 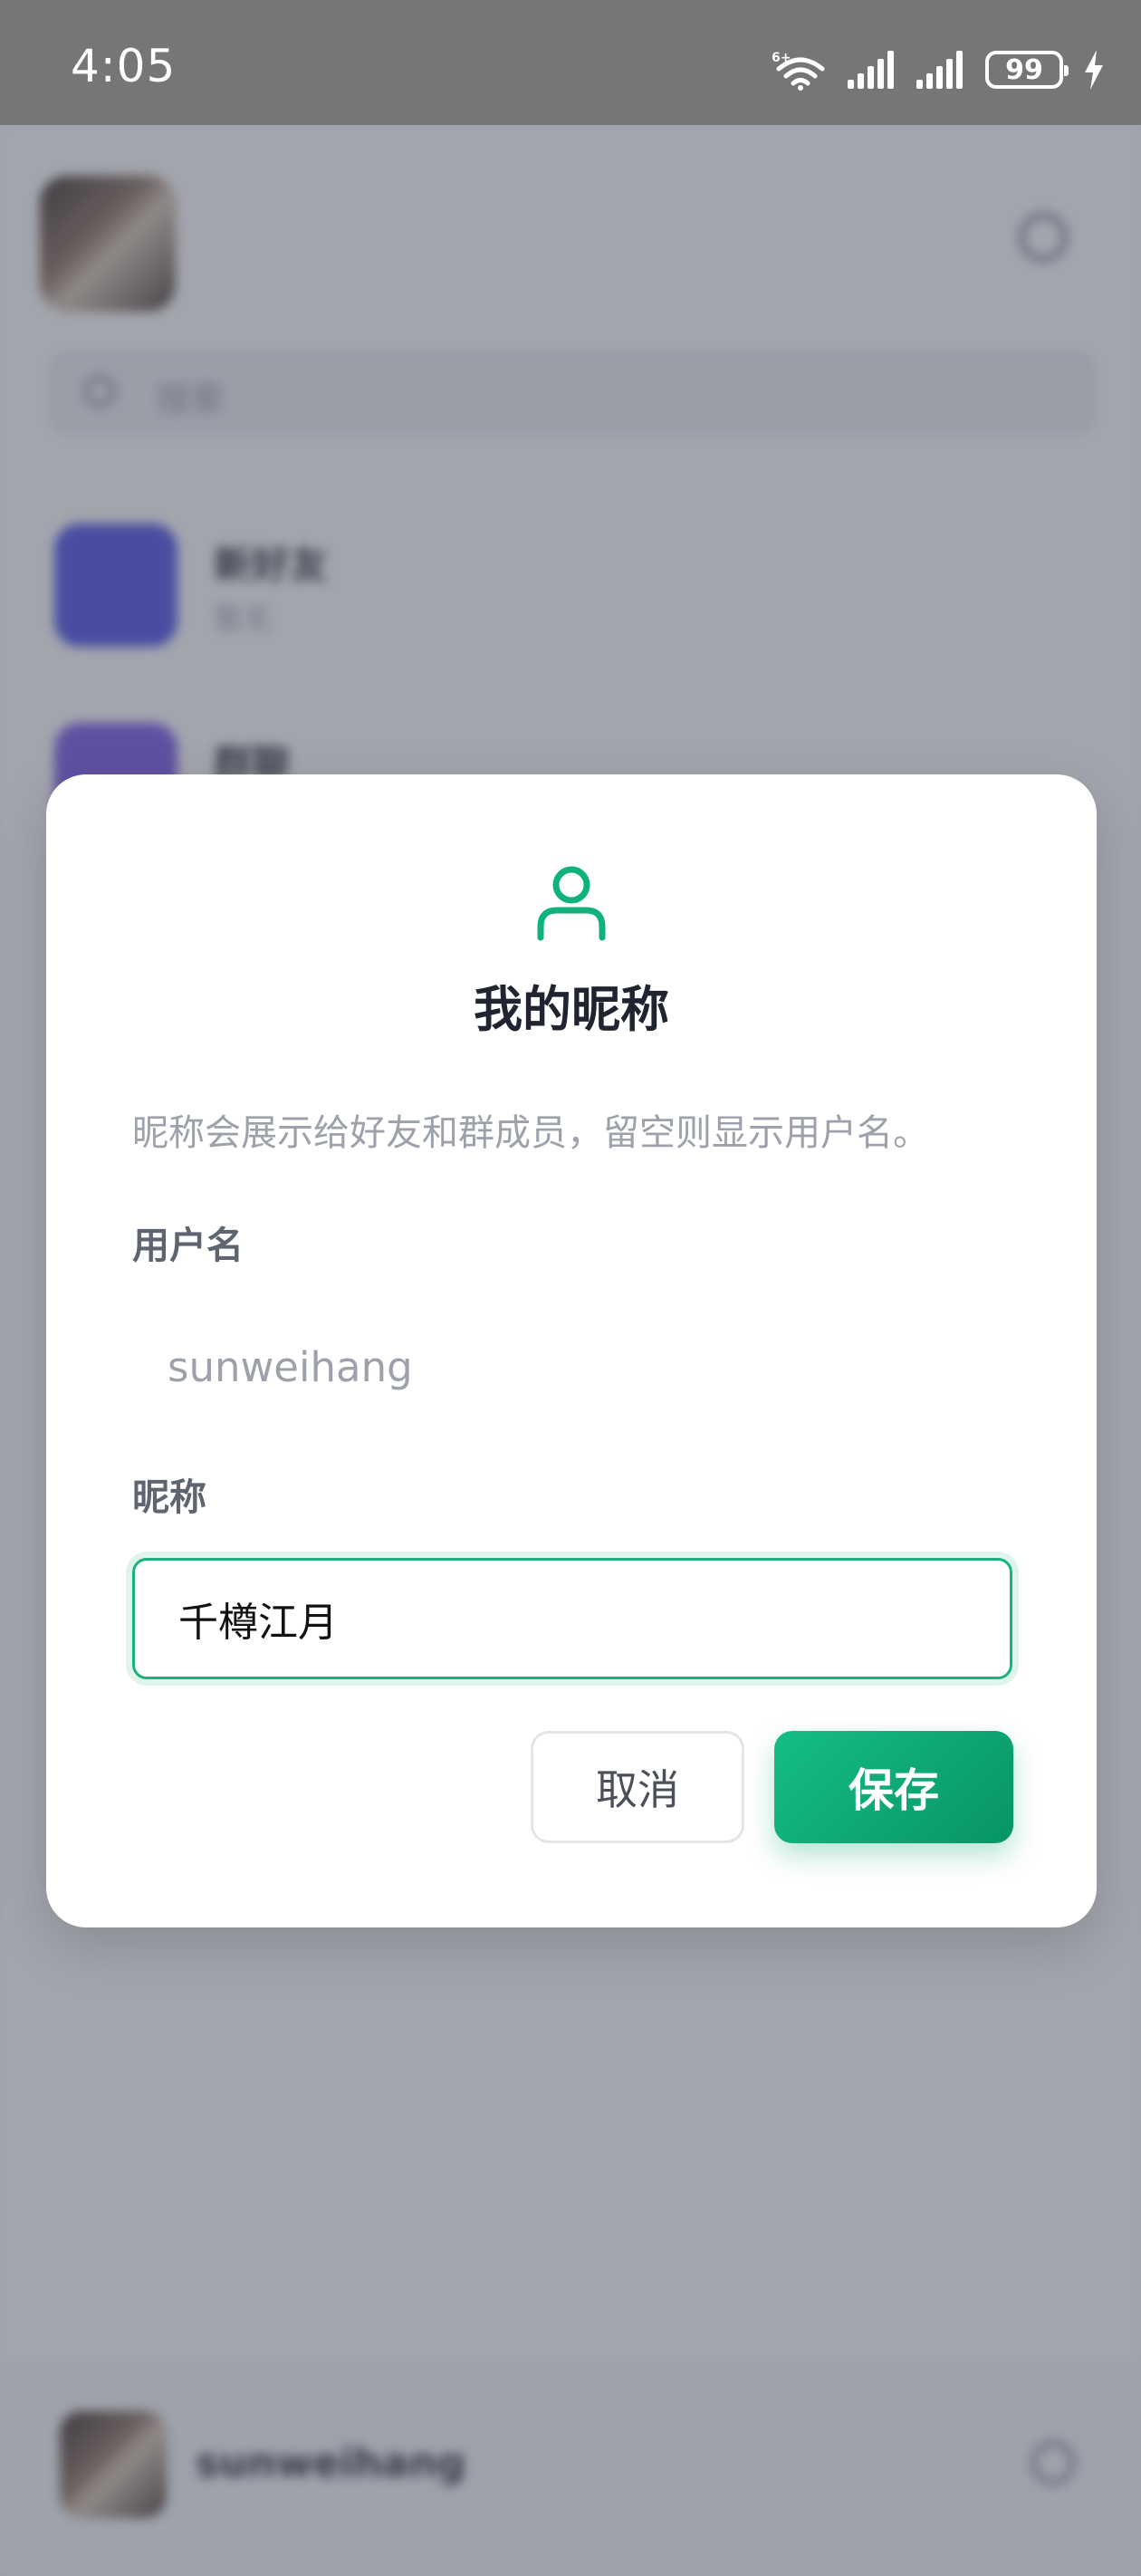 What do you see at coordinates (572, 1618) in the screenshot?
I see `nickname-input` at bounding box center [572, 1618].